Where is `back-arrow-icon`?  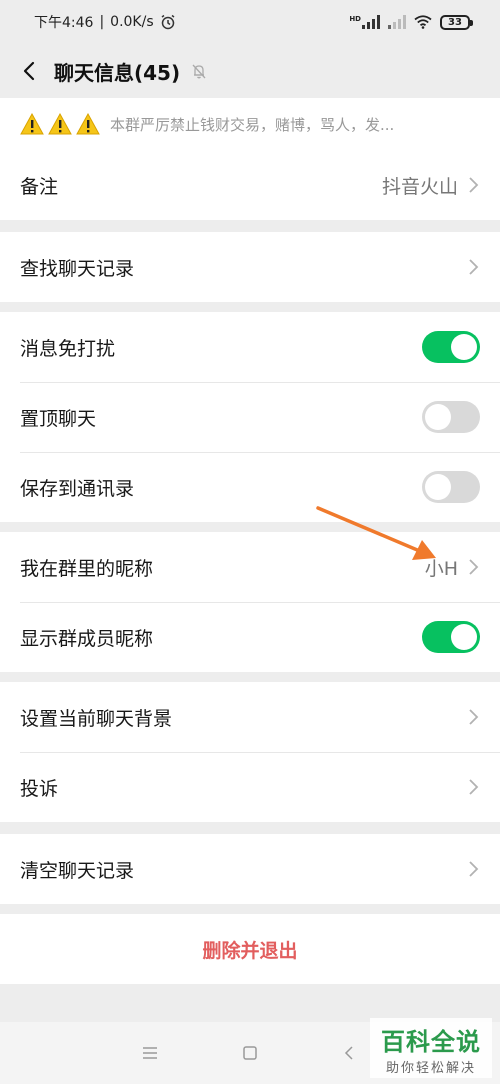
back-arrow-icon is located at coordinates (30, 71).